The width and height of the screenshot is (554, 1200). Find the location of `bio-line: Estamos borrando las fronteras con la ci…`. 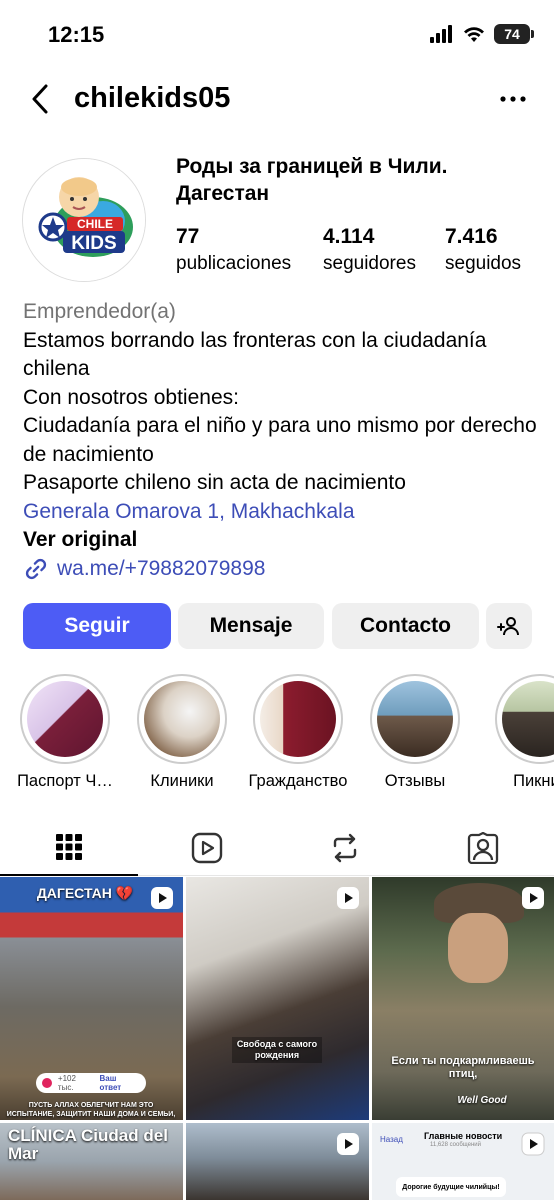

bio-line: Estamos borrando las fronteras con la ci… is located at coordinates (255, 354).